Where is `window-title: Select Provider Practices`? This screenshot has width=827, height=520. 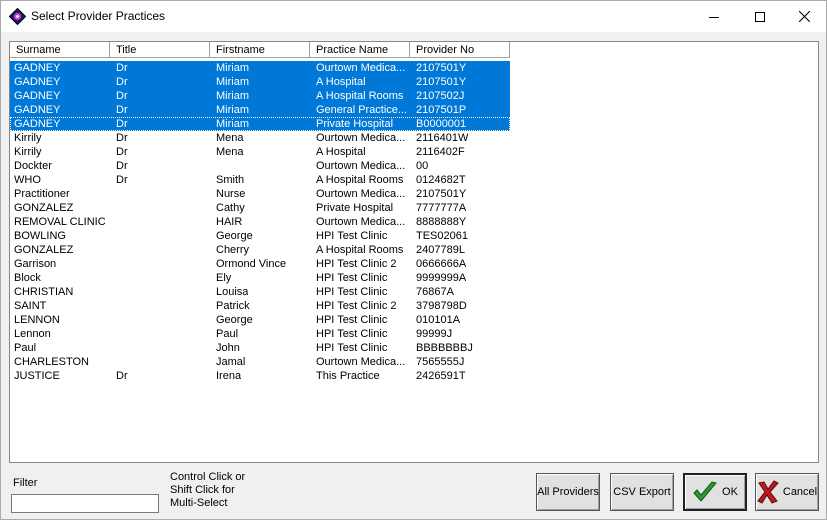 window-title: Select Provider Practices is located at coordinates (98, 16).